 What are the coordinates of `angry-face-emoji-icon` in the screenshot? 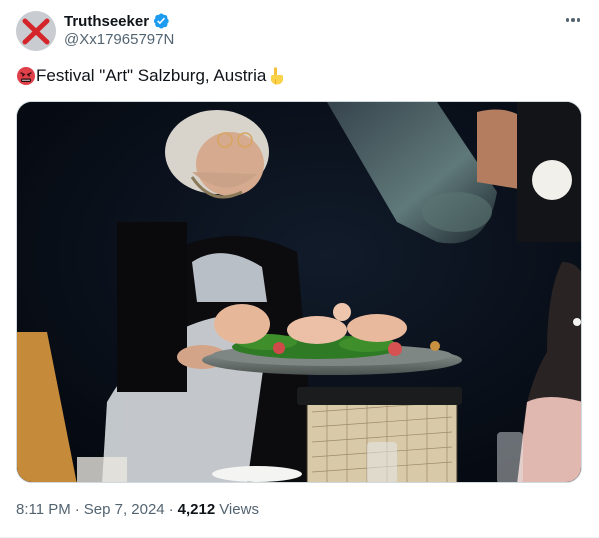 It's located at (26, 76).